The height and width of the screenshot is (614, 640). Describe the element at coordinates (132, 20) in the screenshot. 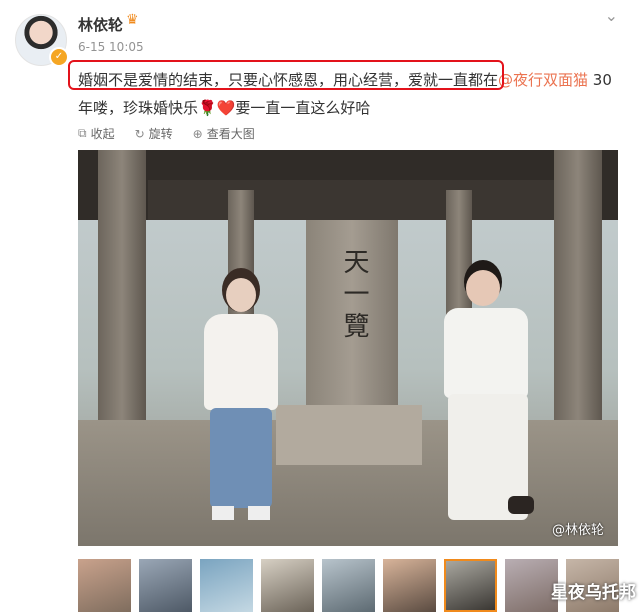

I see `crown-icon: ♛` at that location.